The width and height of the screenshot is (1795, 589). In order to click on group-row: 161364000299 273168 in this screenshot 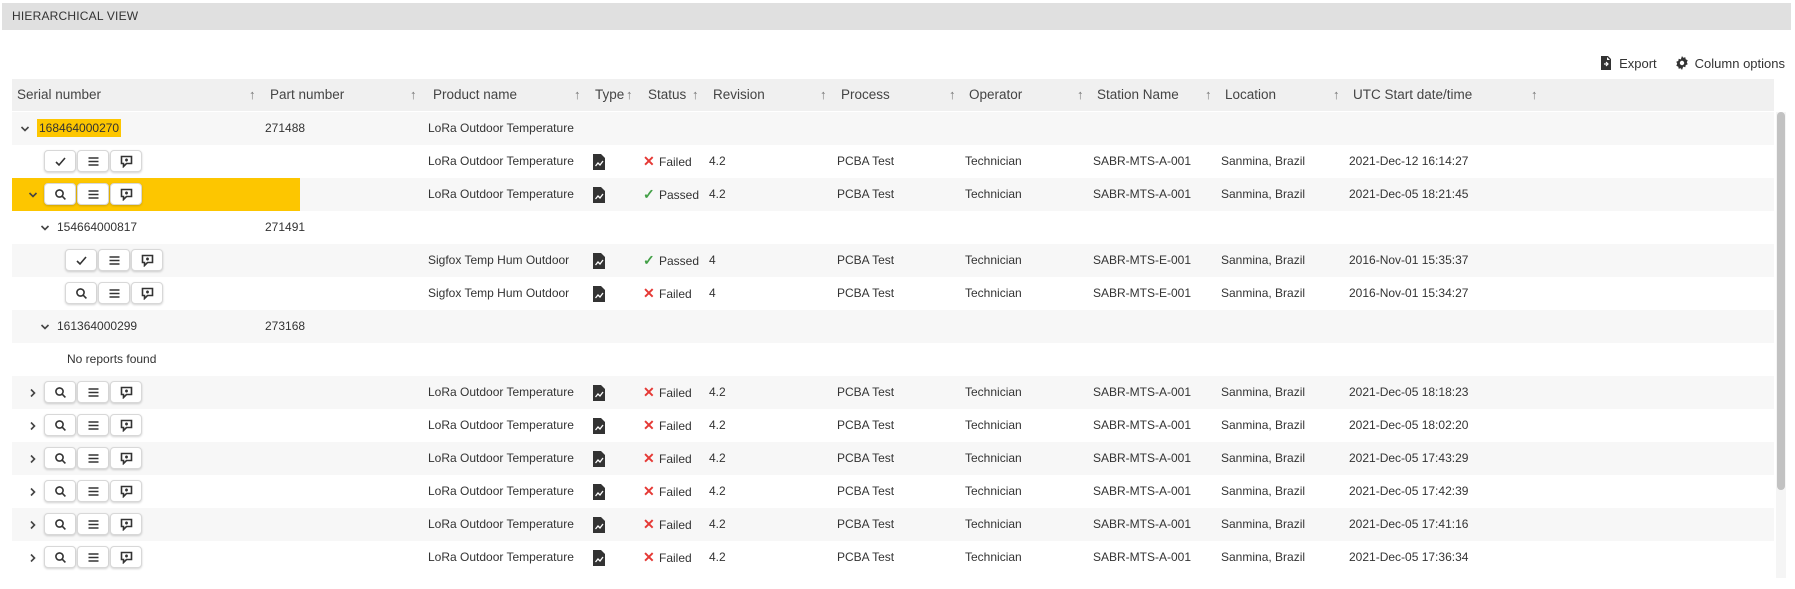, I will do `click(893, 326)`.